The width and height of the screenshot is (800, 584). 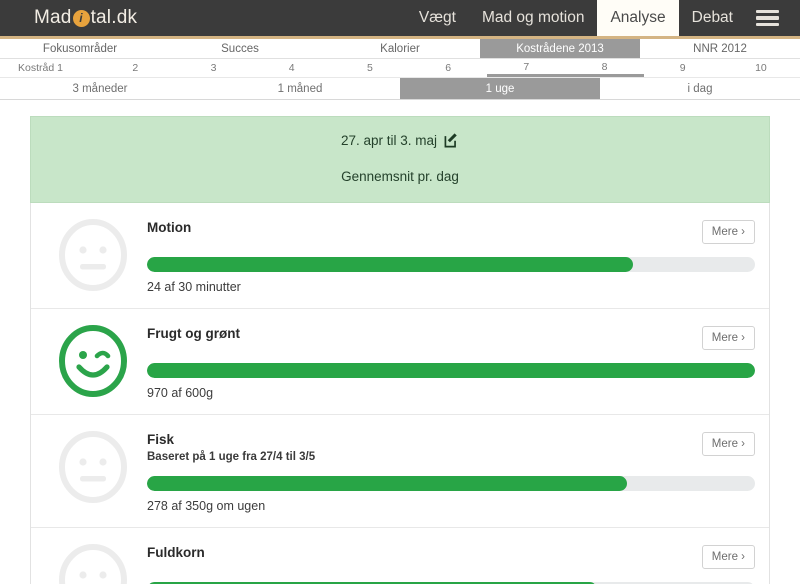 I want to click on period-i-dag: i dag, so click(x=700, y=88).